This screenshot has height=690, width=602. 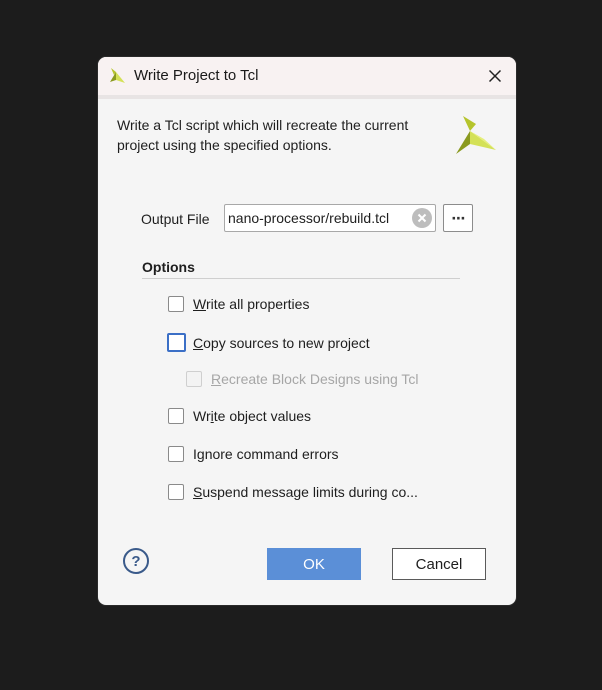 I want to click on option-write-all-properties: Write all properties, so click(x=238, y=304).